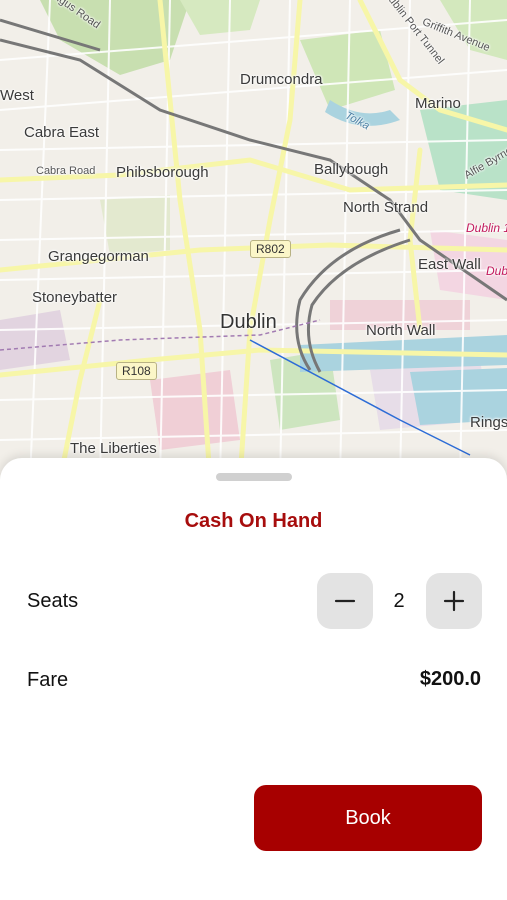 This screenshot has width=507, height=900. I want to click on map-label-ballybough: Ballybough, so click(351, 169).